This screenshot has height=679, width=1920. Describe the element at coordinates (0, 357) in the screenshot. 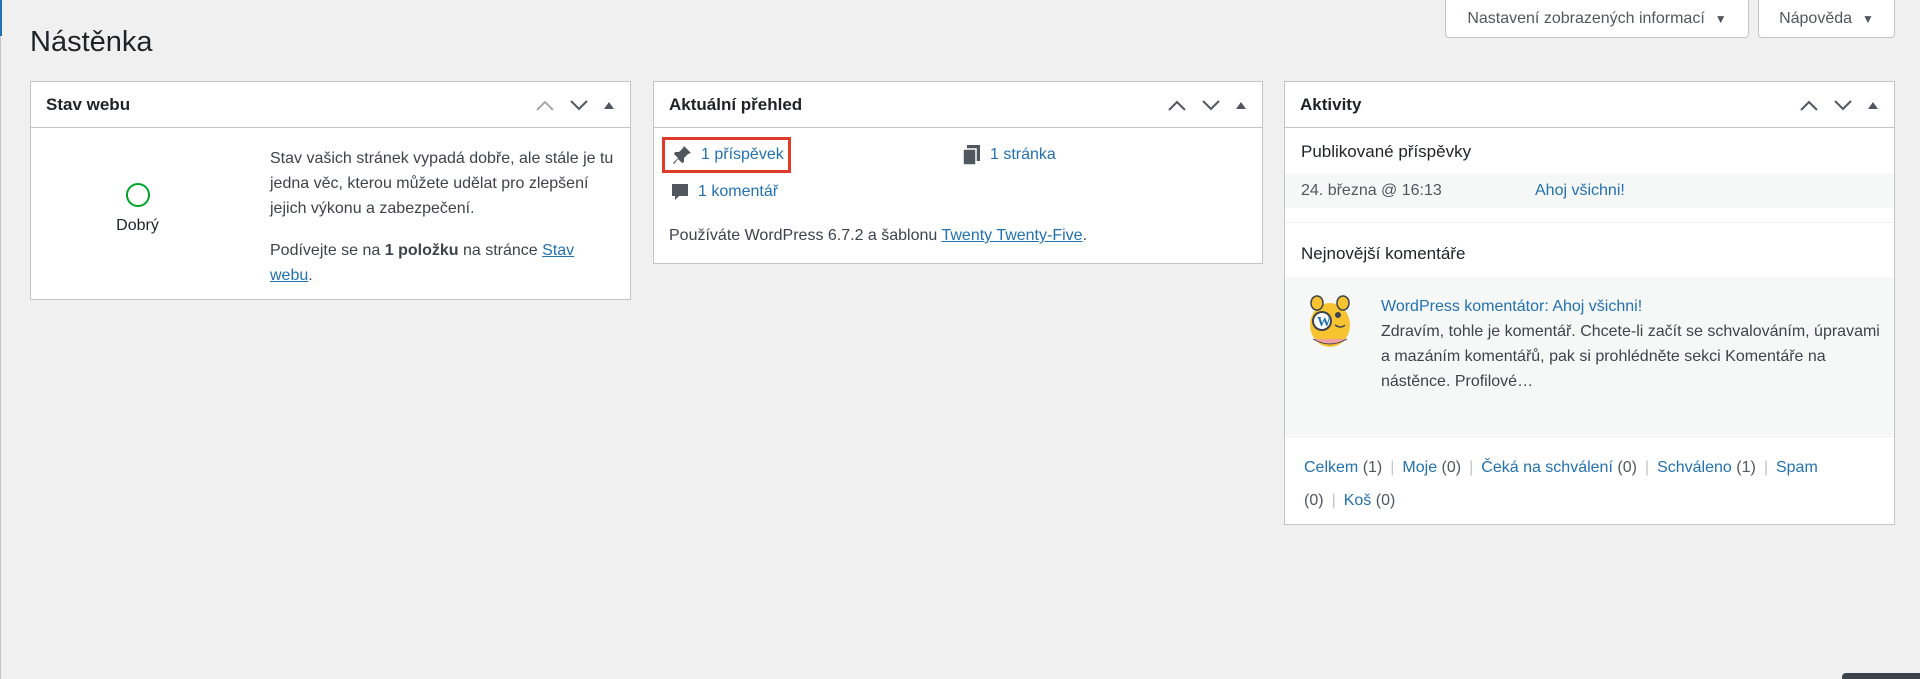

I see `admin-menu-border` at that location.